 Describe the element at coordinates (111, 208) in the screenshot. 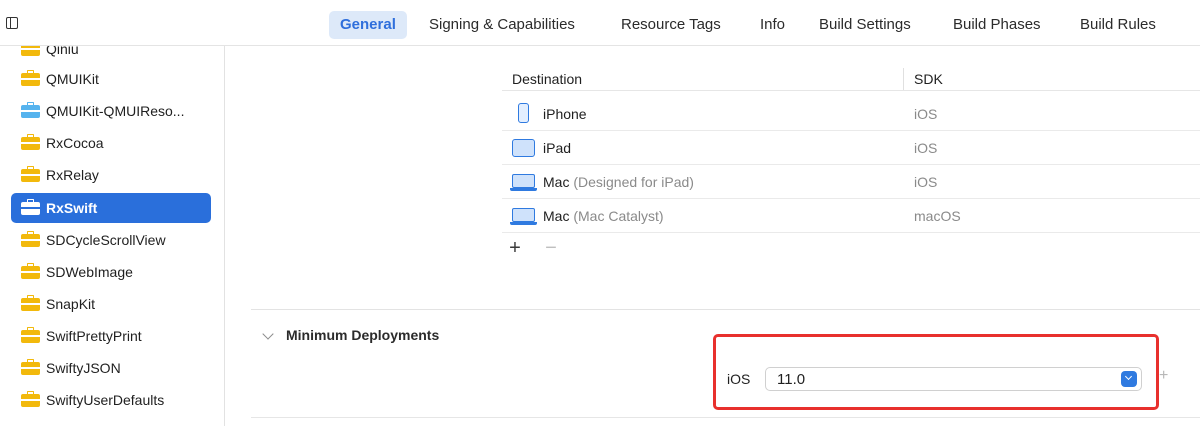

I see `sidebar-item-rxswift: RxSwift` at that location.